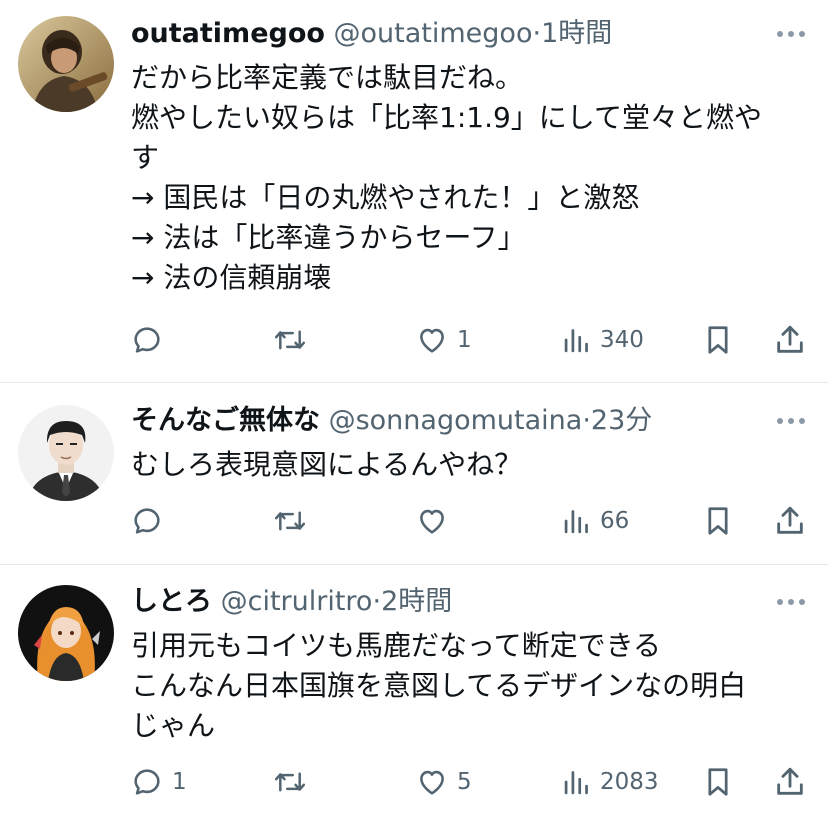 The image size is (828, 822). I want to click on views-button: 2083, so click(610, 782).